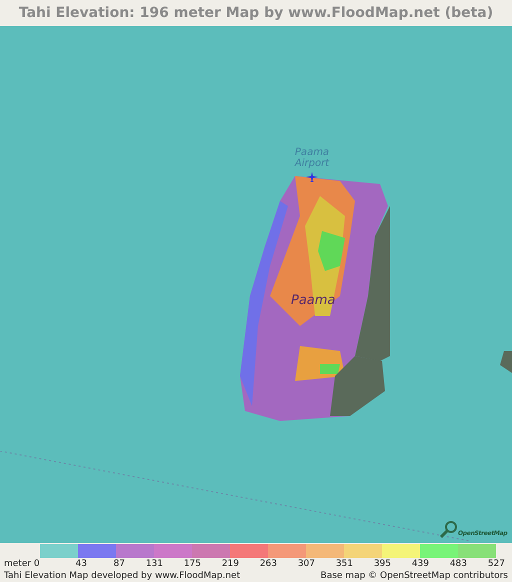  I want to click on island-edge-drawing, so click(506, 362).